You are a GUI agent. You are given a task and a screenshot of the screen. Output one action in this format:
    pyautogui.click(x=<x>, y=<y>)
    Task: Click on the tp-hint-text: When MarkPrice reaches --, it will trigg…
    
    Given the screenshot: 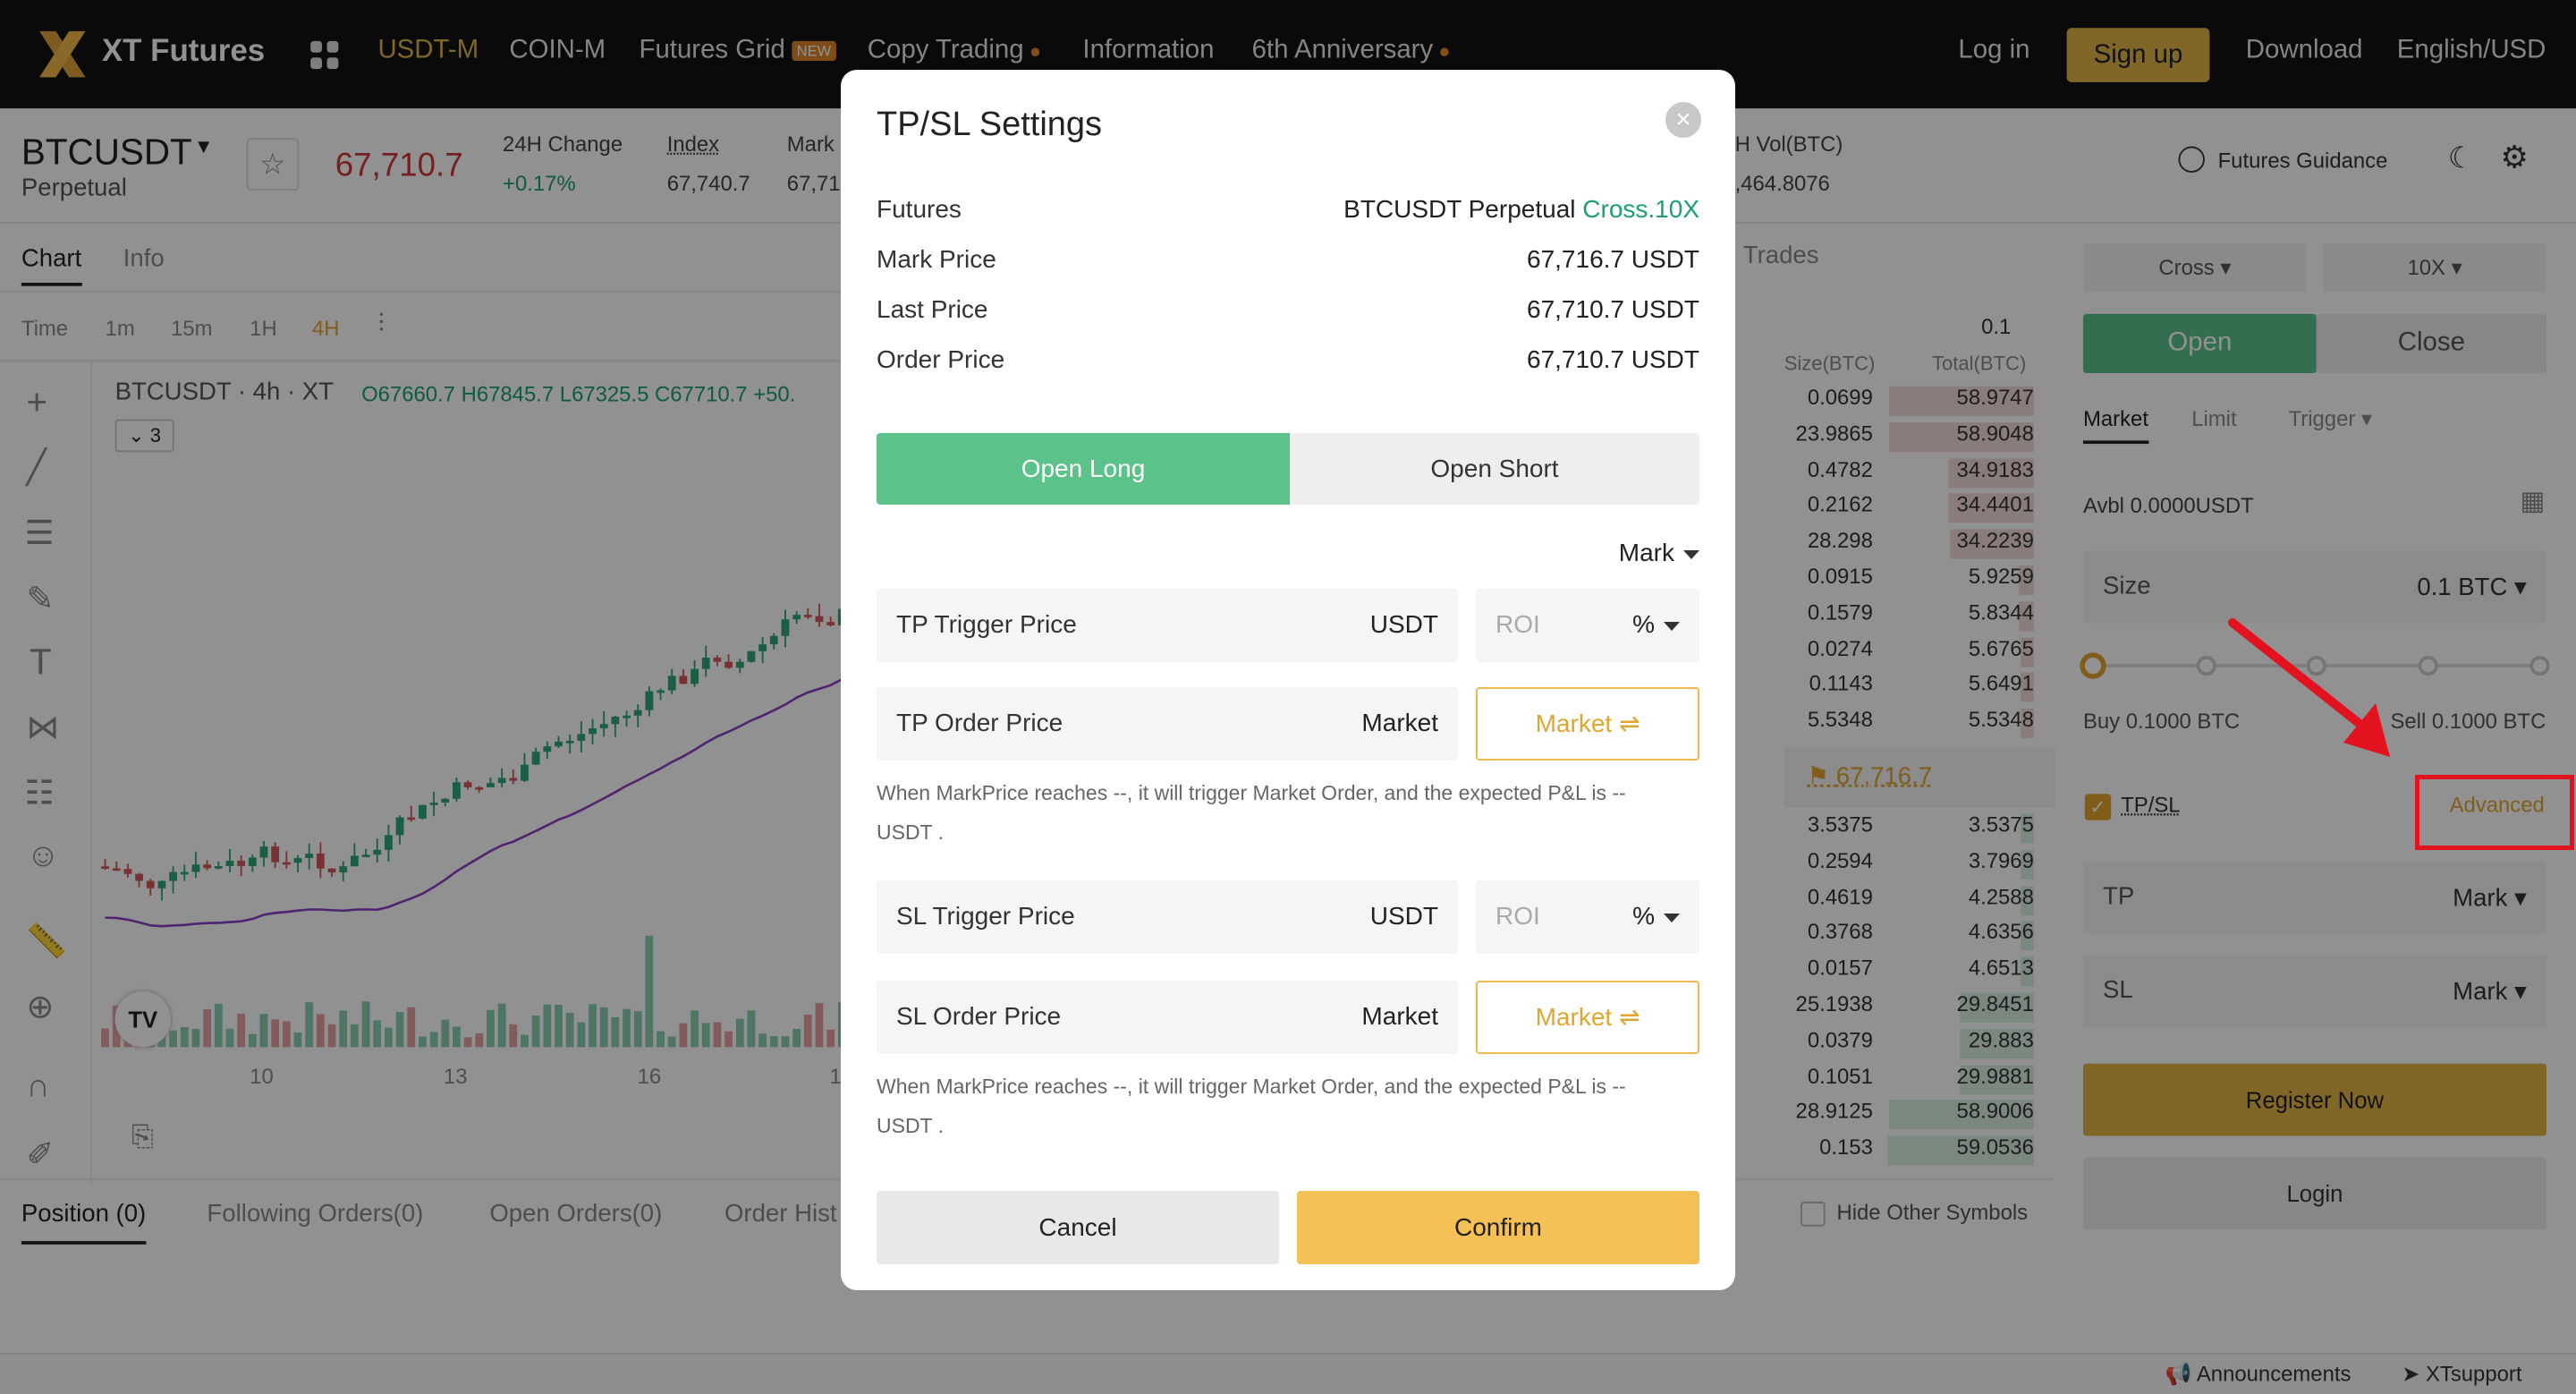 What is the action you would take?
    pyautogui.click(x=1288, y=812)
    